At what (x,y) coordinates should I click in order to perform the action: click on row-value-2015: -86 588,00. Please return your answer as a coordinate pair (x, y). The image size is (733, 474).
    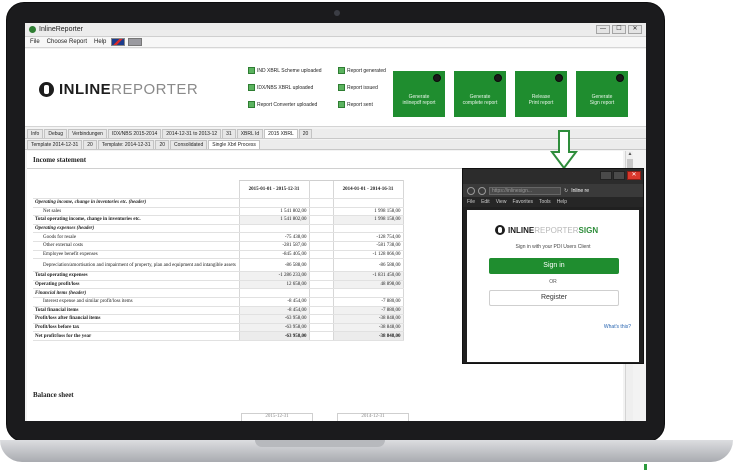
    Looking at the image, I should click on (274, 265).